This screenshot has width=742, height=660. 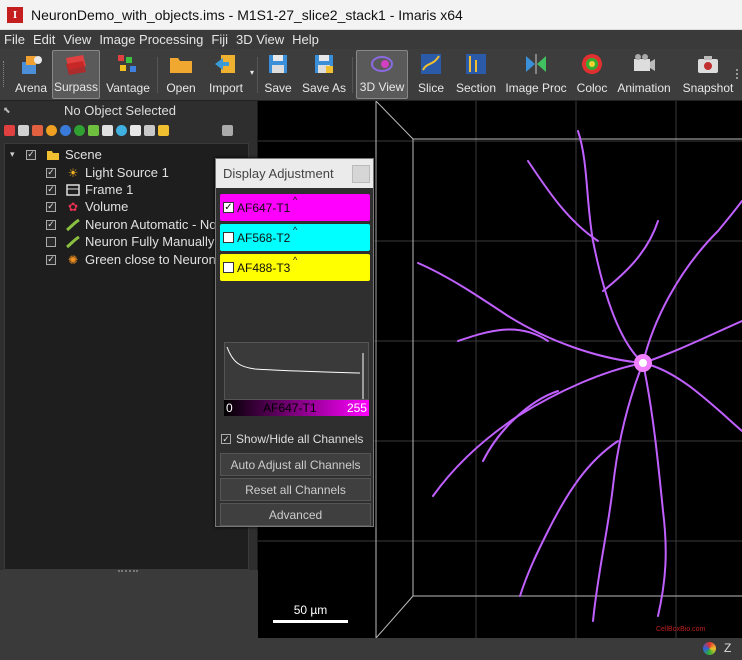 I want to click on scissors-icon, so click(x=149, y=130).